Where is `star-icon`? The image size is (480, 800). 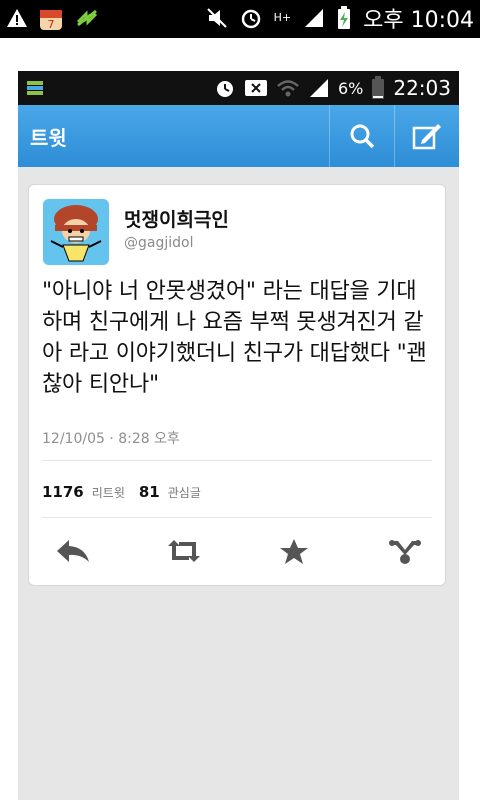
star-icon is located at coordinates (294, 551).